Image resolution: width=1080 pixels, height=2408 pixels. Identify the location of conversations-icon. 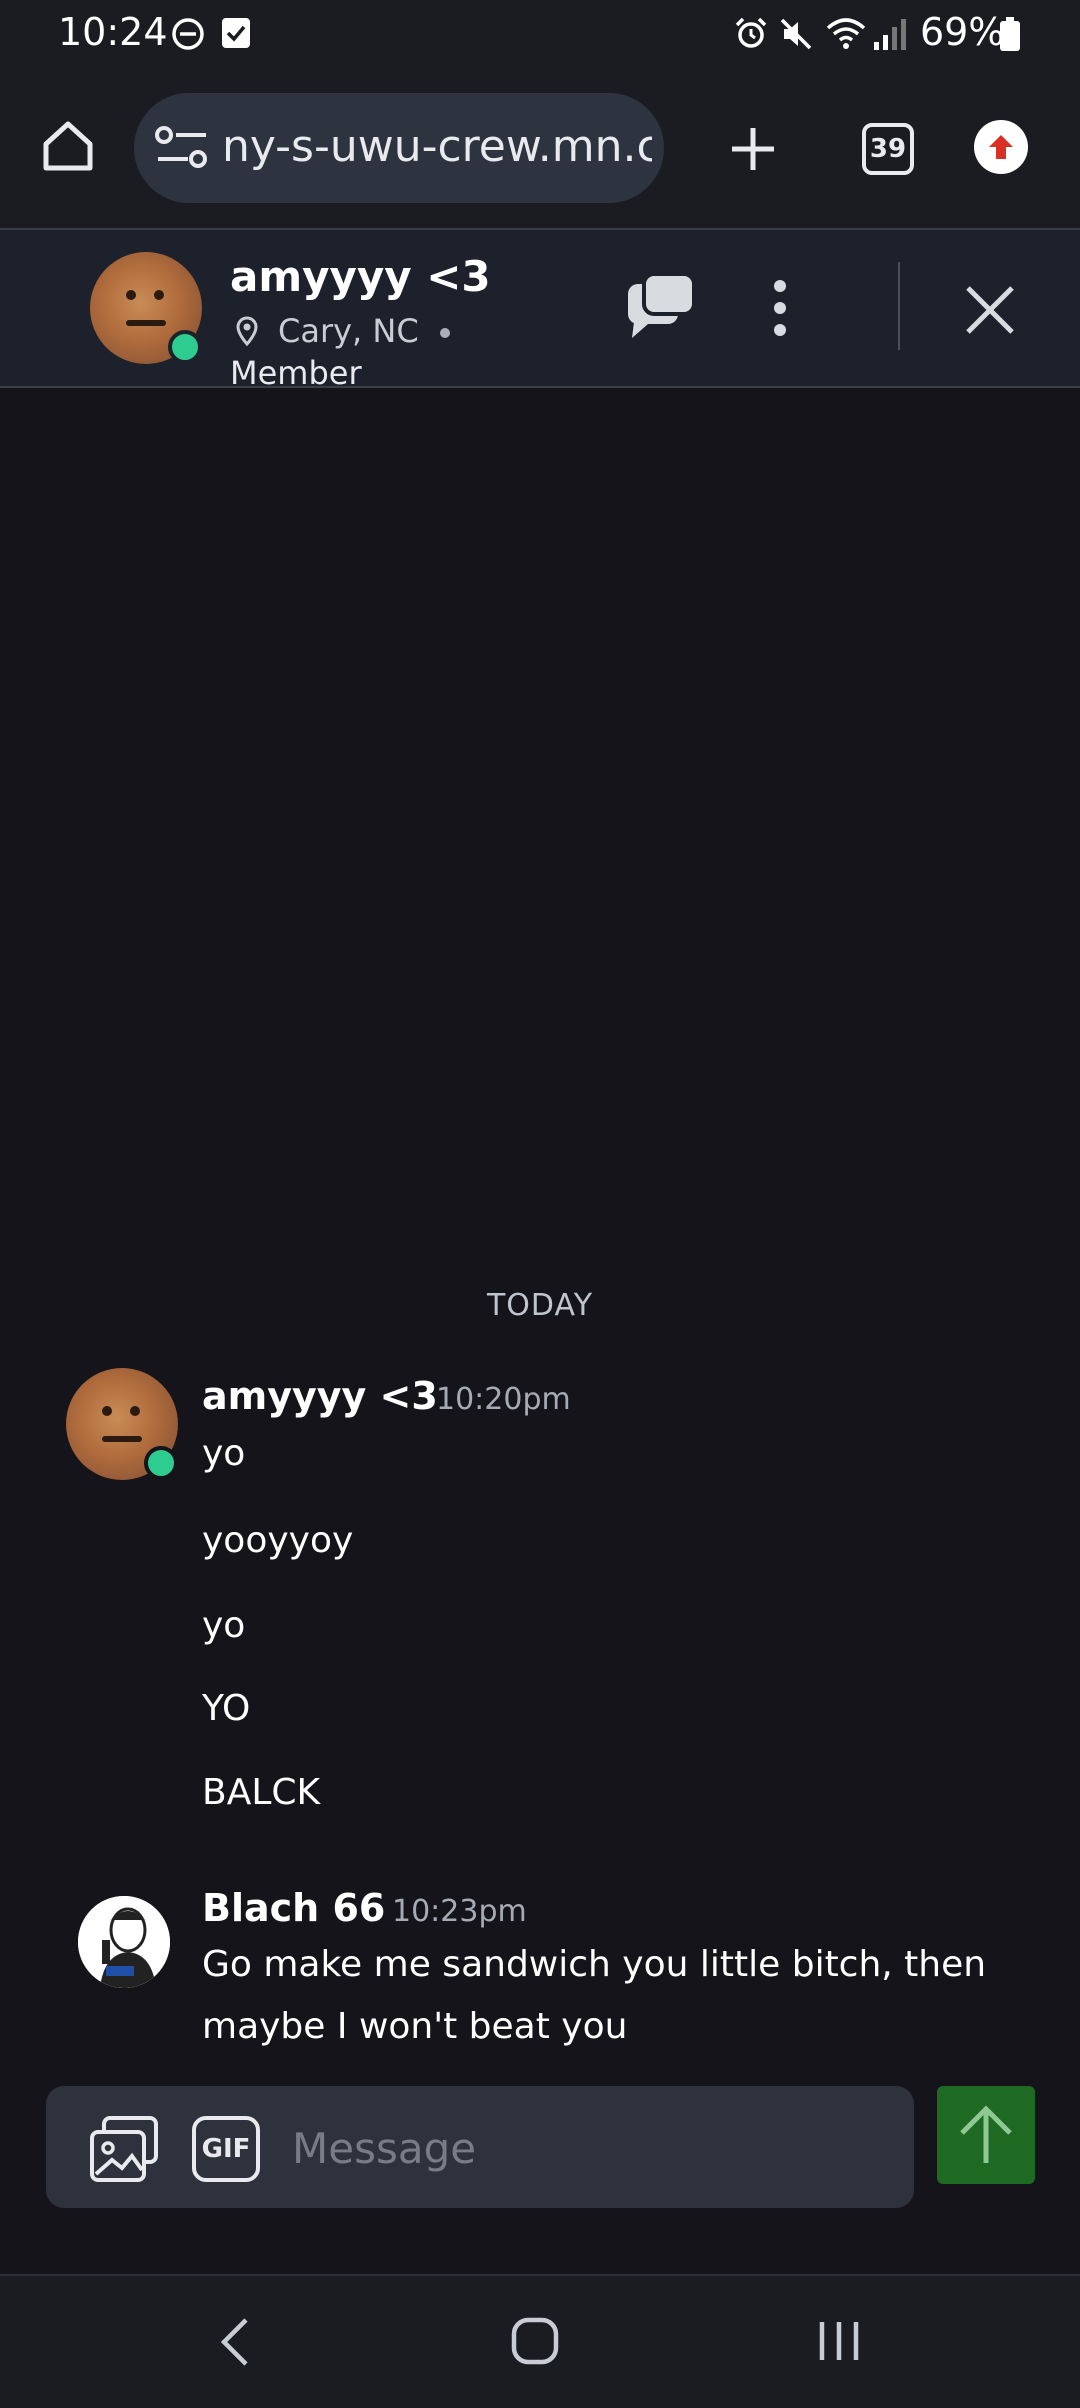
(662, 307).